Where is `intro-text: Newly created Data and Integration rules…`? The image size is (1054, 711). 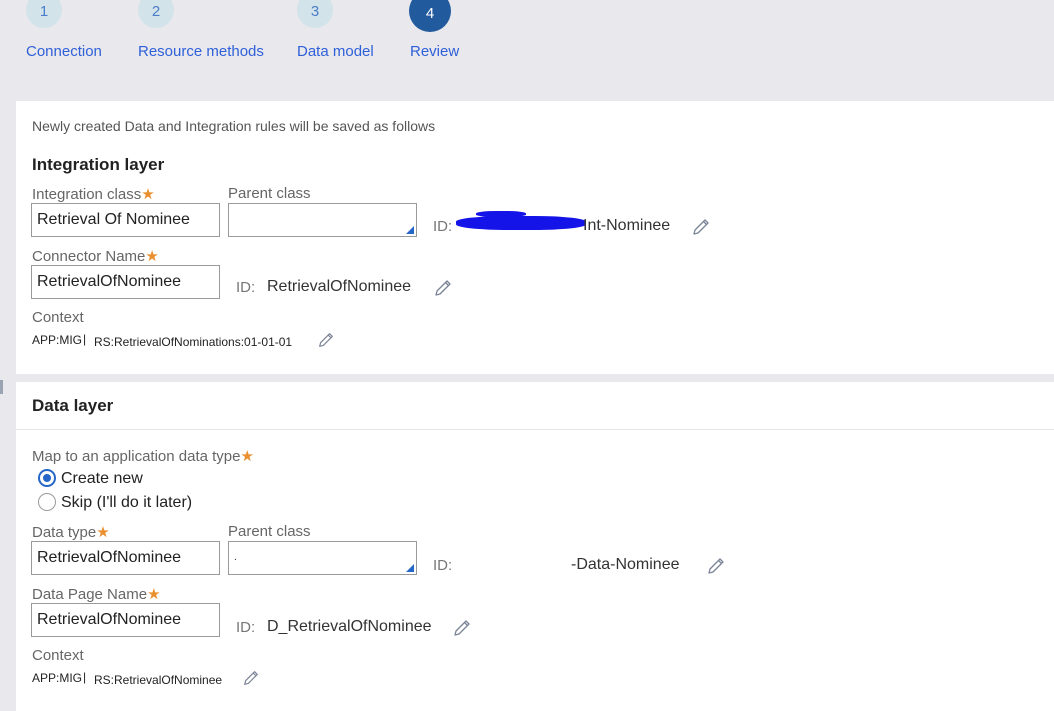 intro-text: Newly created Data and Integration rules… is located at coordinates (234, 126).